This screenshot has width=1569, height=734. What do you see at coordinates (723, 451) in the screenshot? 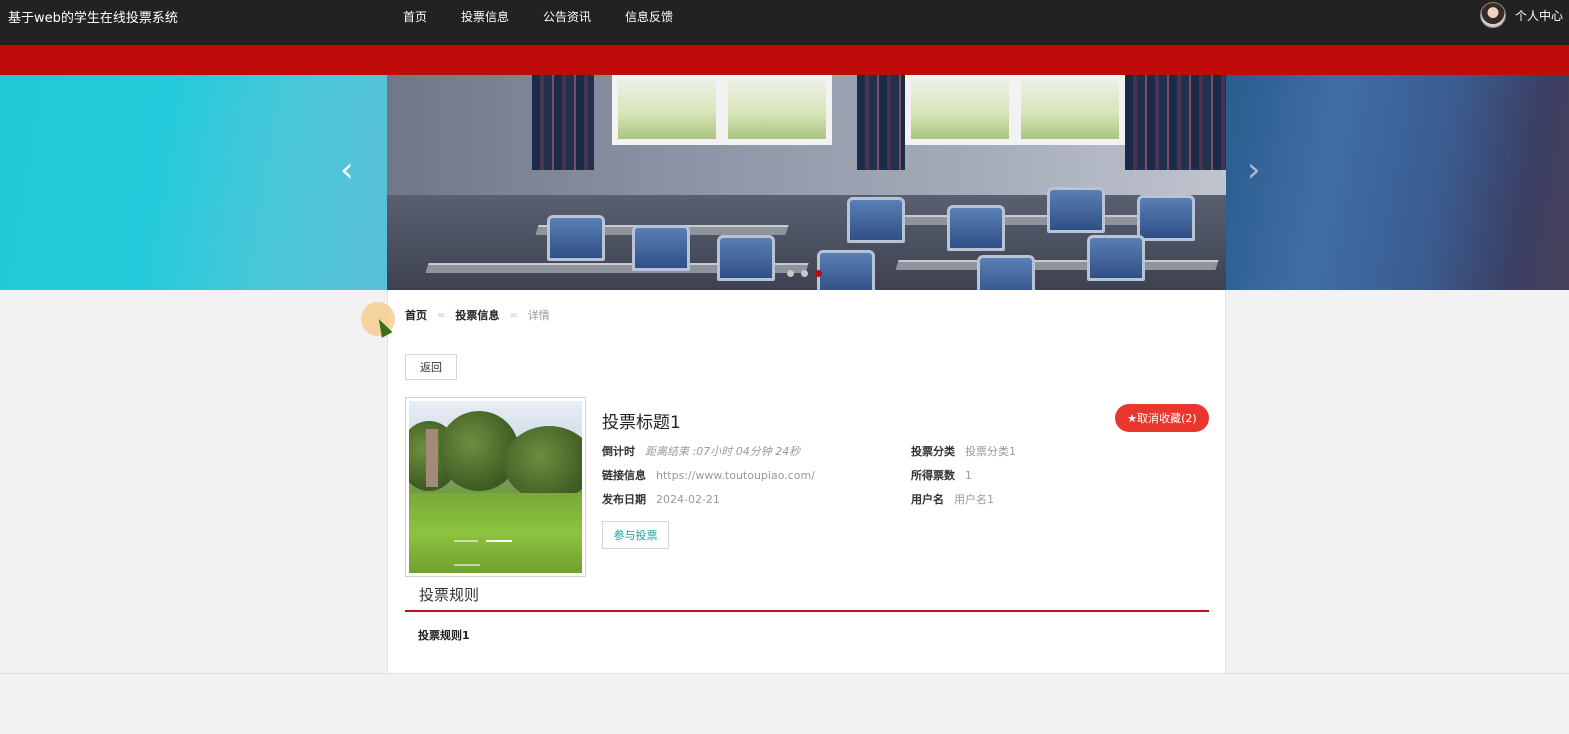
I see `countdown-value: 距离结束 :07小时 04分钟 24秒` at bounding box center [723, 451].